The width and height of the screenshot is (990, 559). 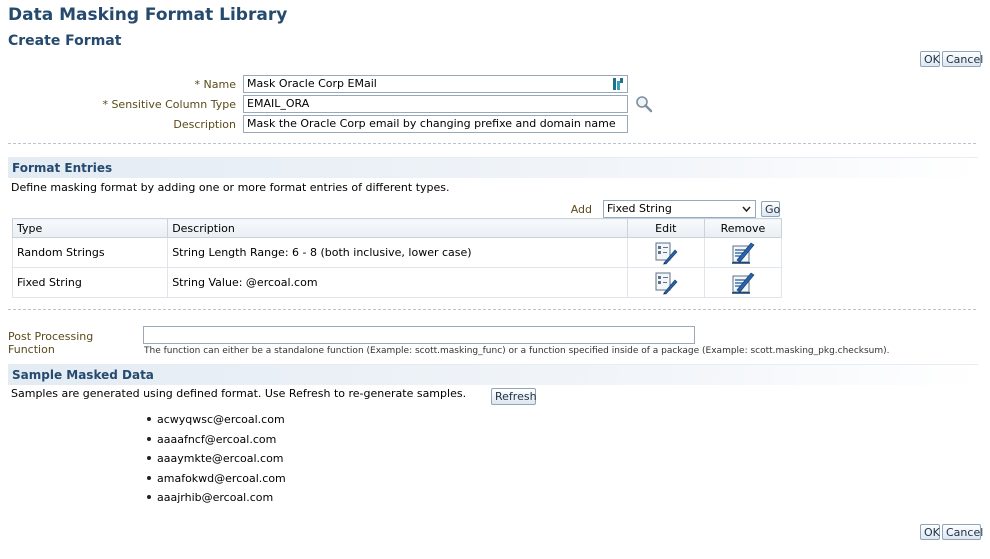 What do you see at coordinates (618, 84) in the screenshot?
I see `translate-icon` at bounding box center [618, 84].